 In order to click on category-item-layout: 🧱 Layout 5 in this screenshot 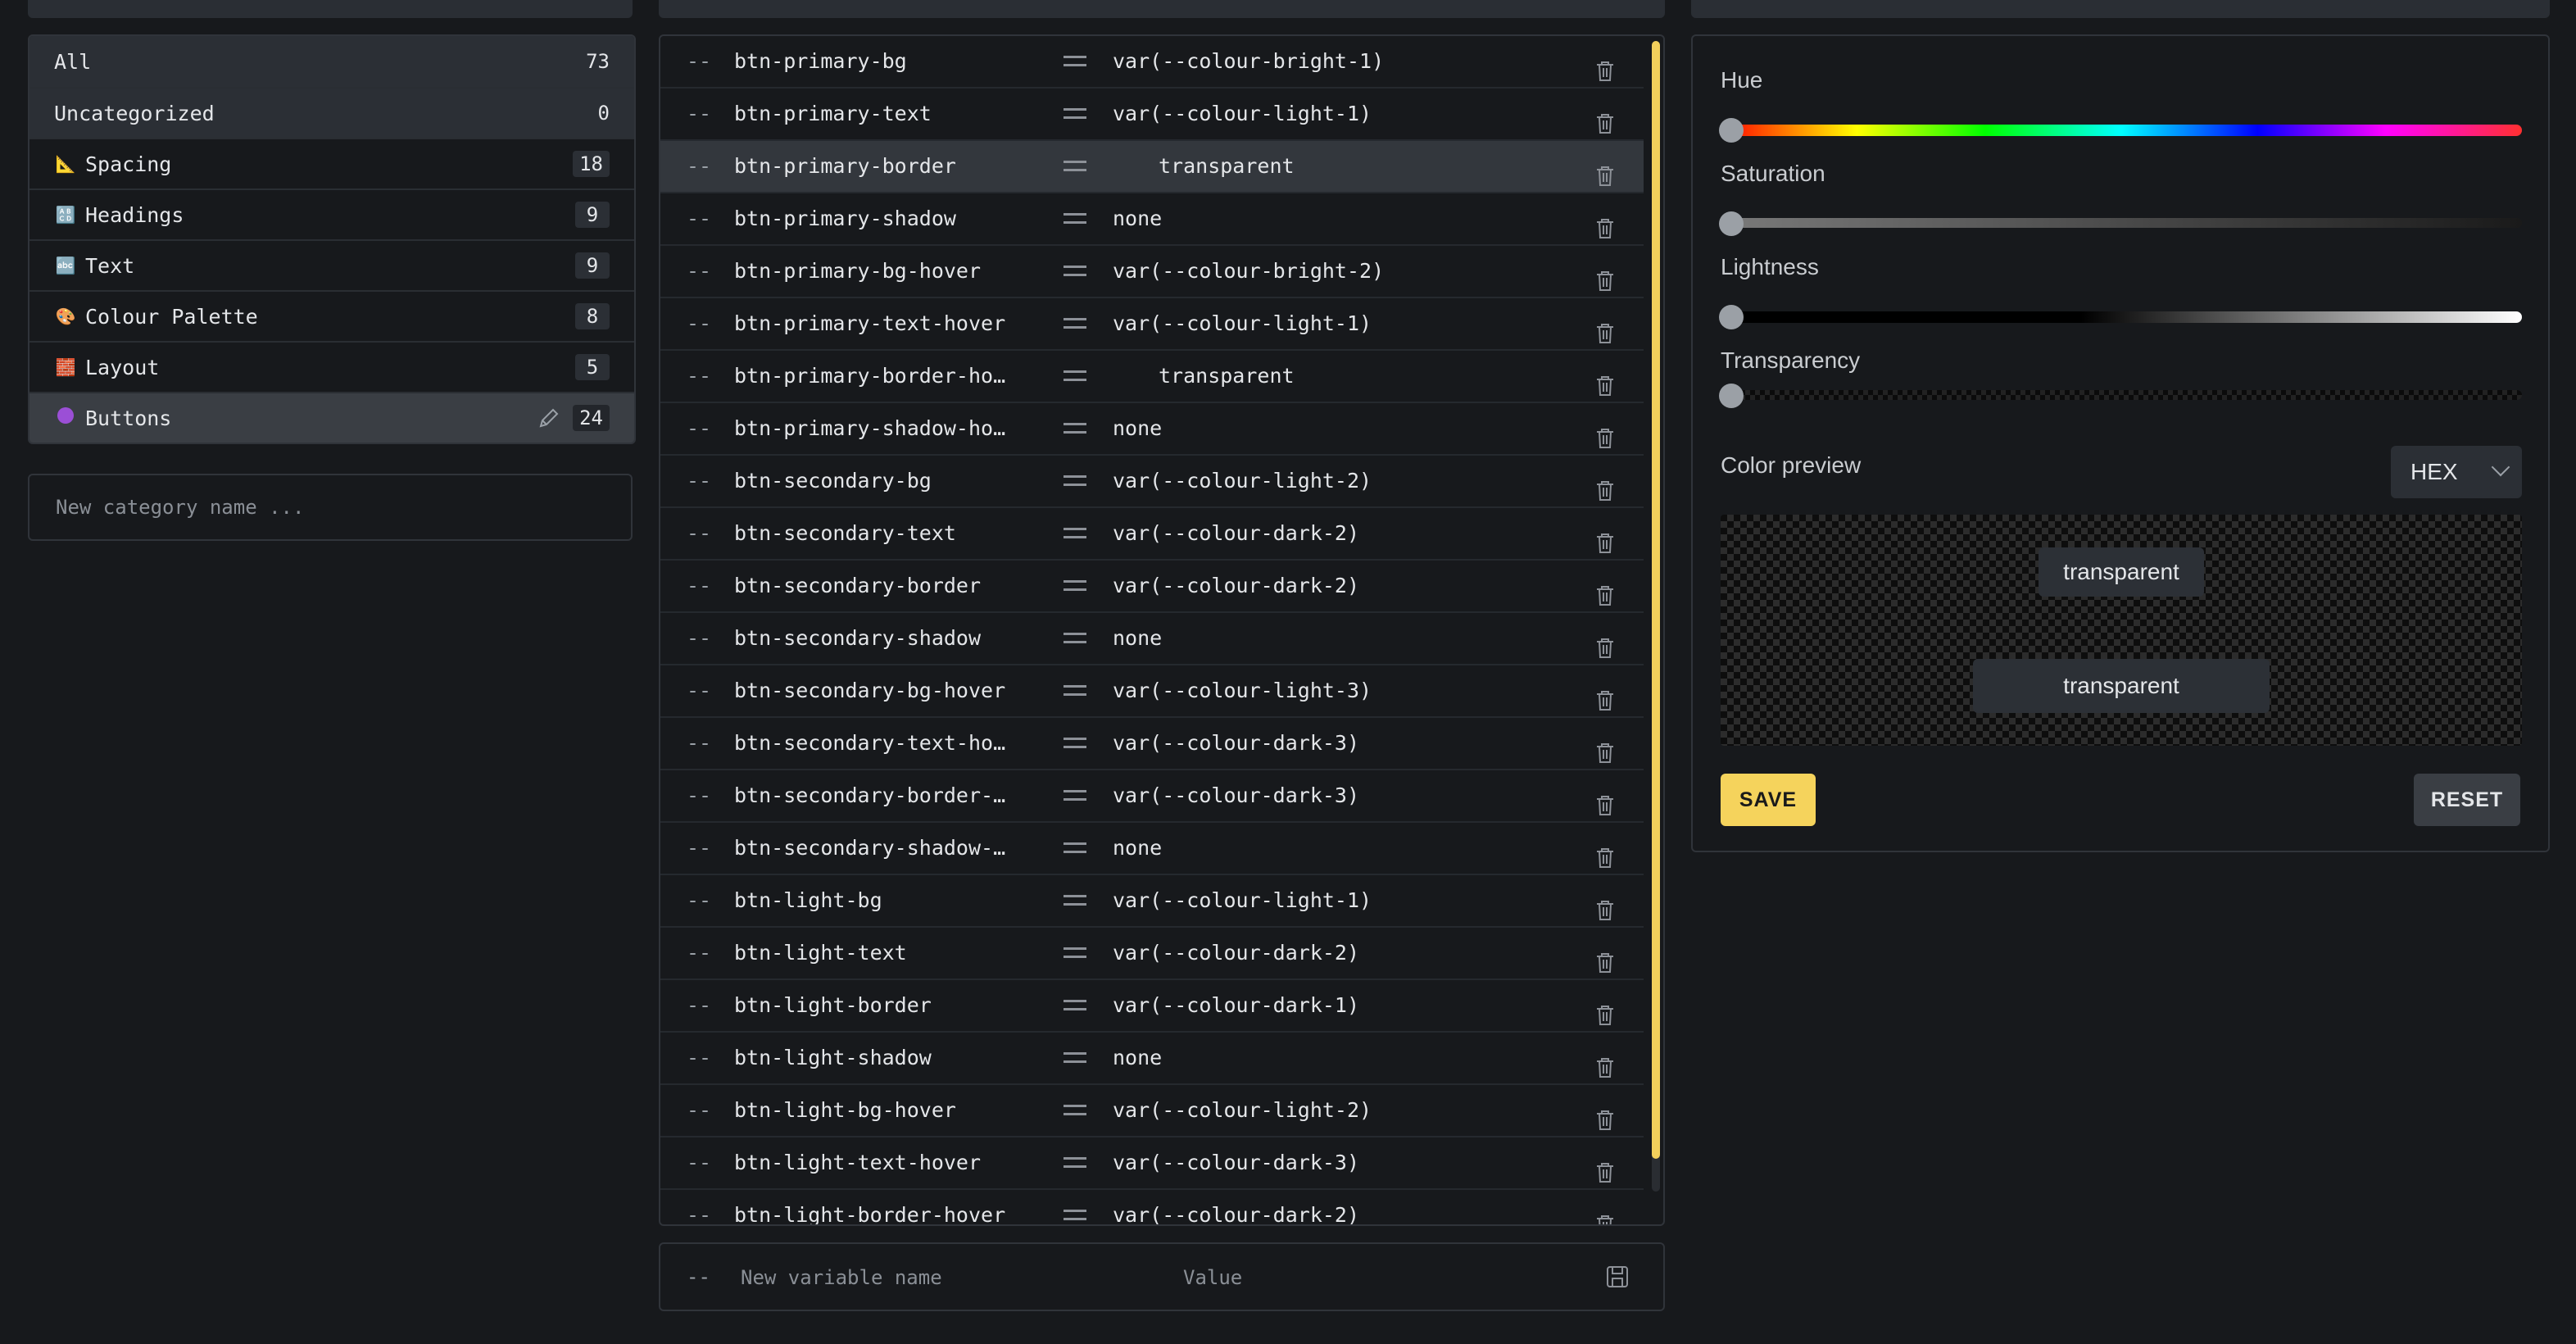, I will do `click(331, 366)`.